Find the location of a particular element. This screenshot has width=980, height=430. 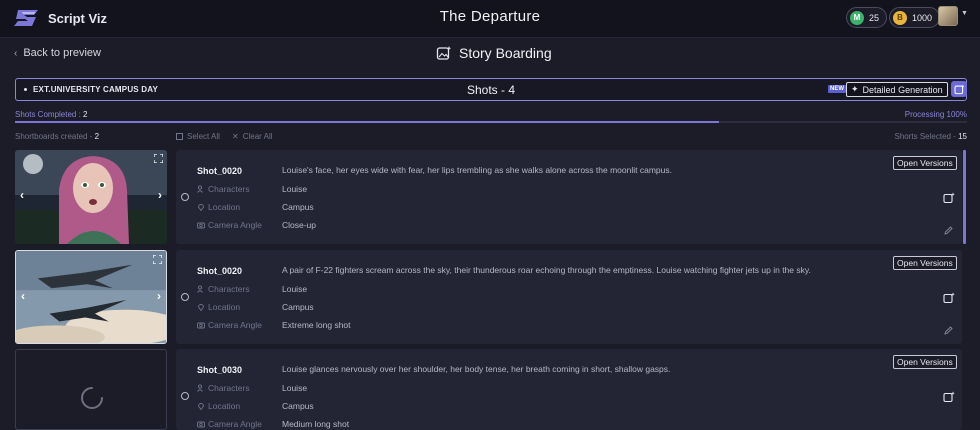

chevron-down-icon: ▼ is located at coordinates (964, 13).